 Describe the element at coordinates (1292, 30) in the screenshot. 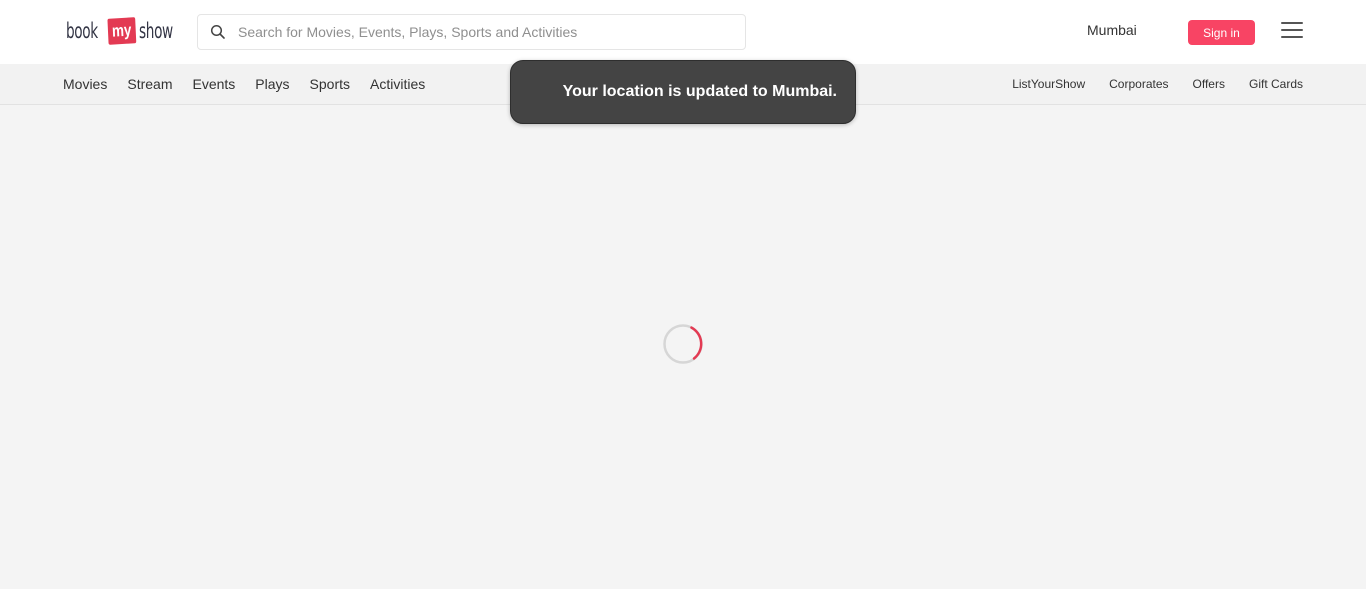

I see `hamburger-menu-icon` at that location.